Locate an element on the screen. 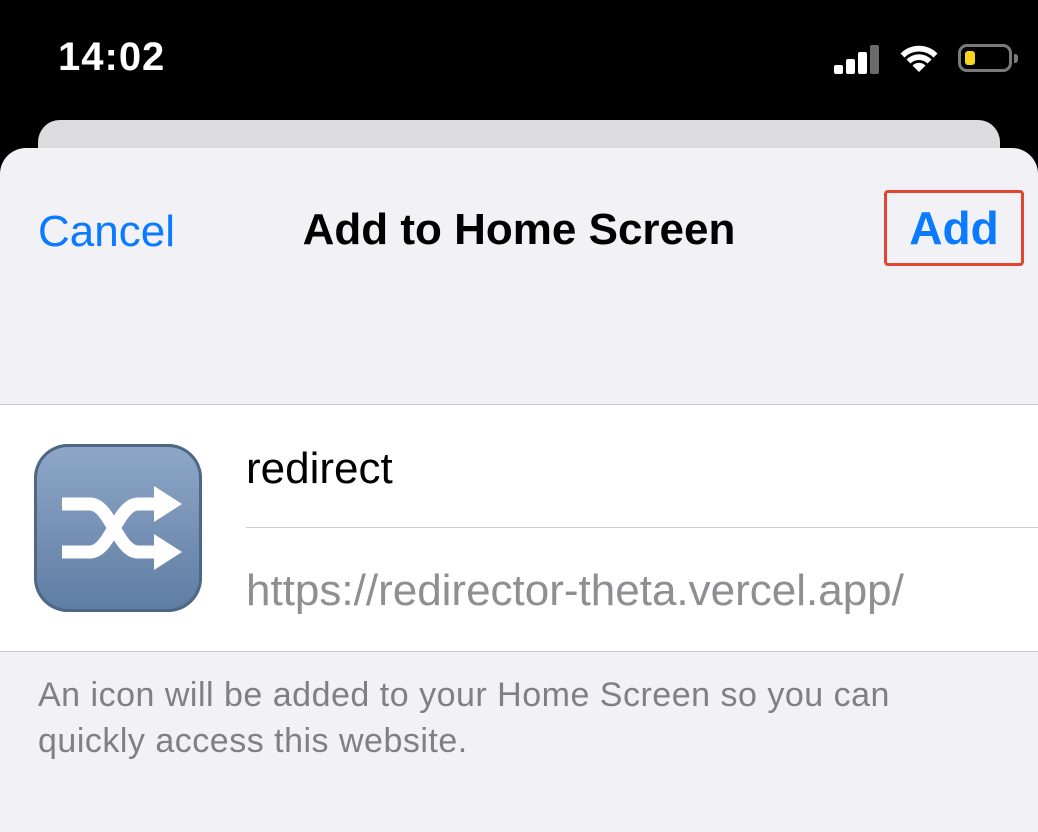 The width and height of the screenshot is (1038, 832). cellular-signal-icon is located at coordinates (857, 58).